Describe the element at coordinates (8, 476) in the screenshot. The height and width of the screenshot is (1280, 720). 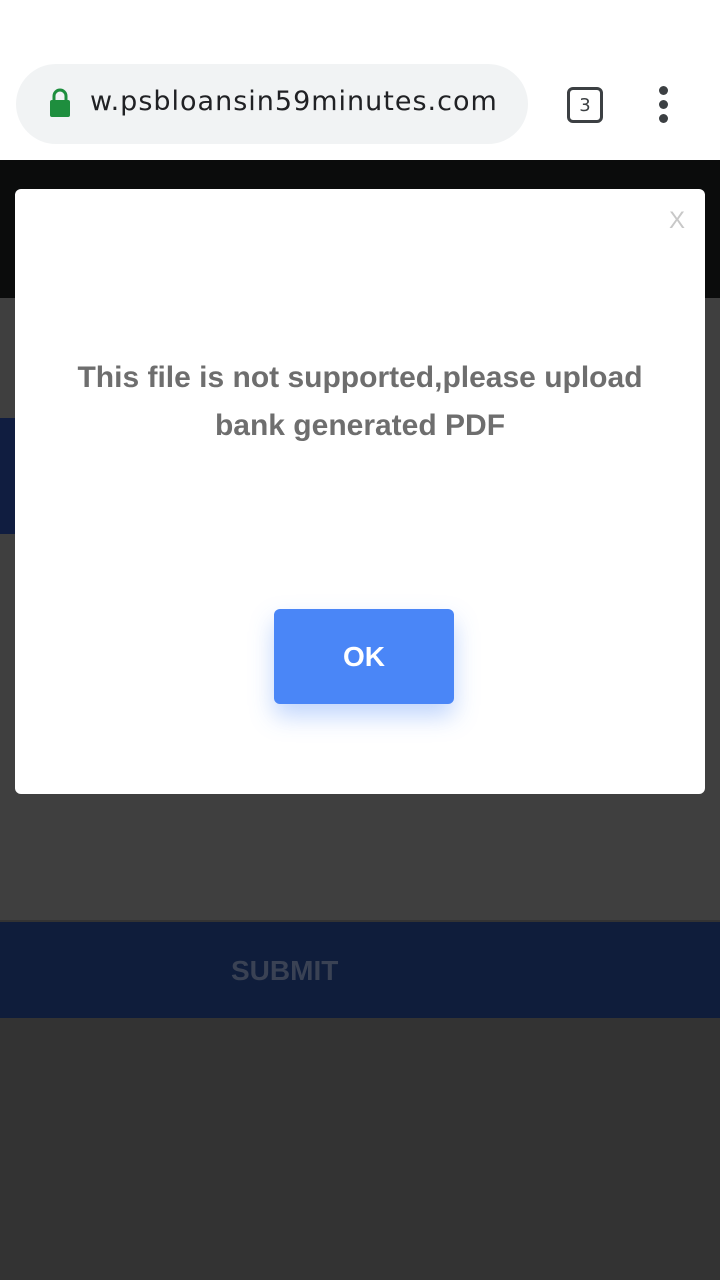
I see `page-accent-strip` at that location.